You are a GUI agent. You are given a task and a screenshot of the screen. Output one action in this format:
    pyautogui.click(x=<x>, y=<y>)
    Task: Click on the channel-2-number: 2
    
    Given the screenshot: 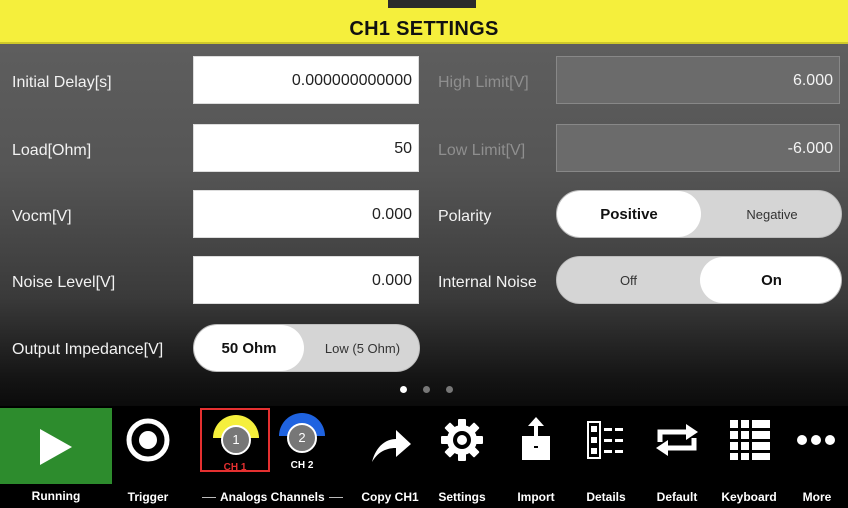 What is the action you would take?
    pyautogui.click(x=302, y=437)
    